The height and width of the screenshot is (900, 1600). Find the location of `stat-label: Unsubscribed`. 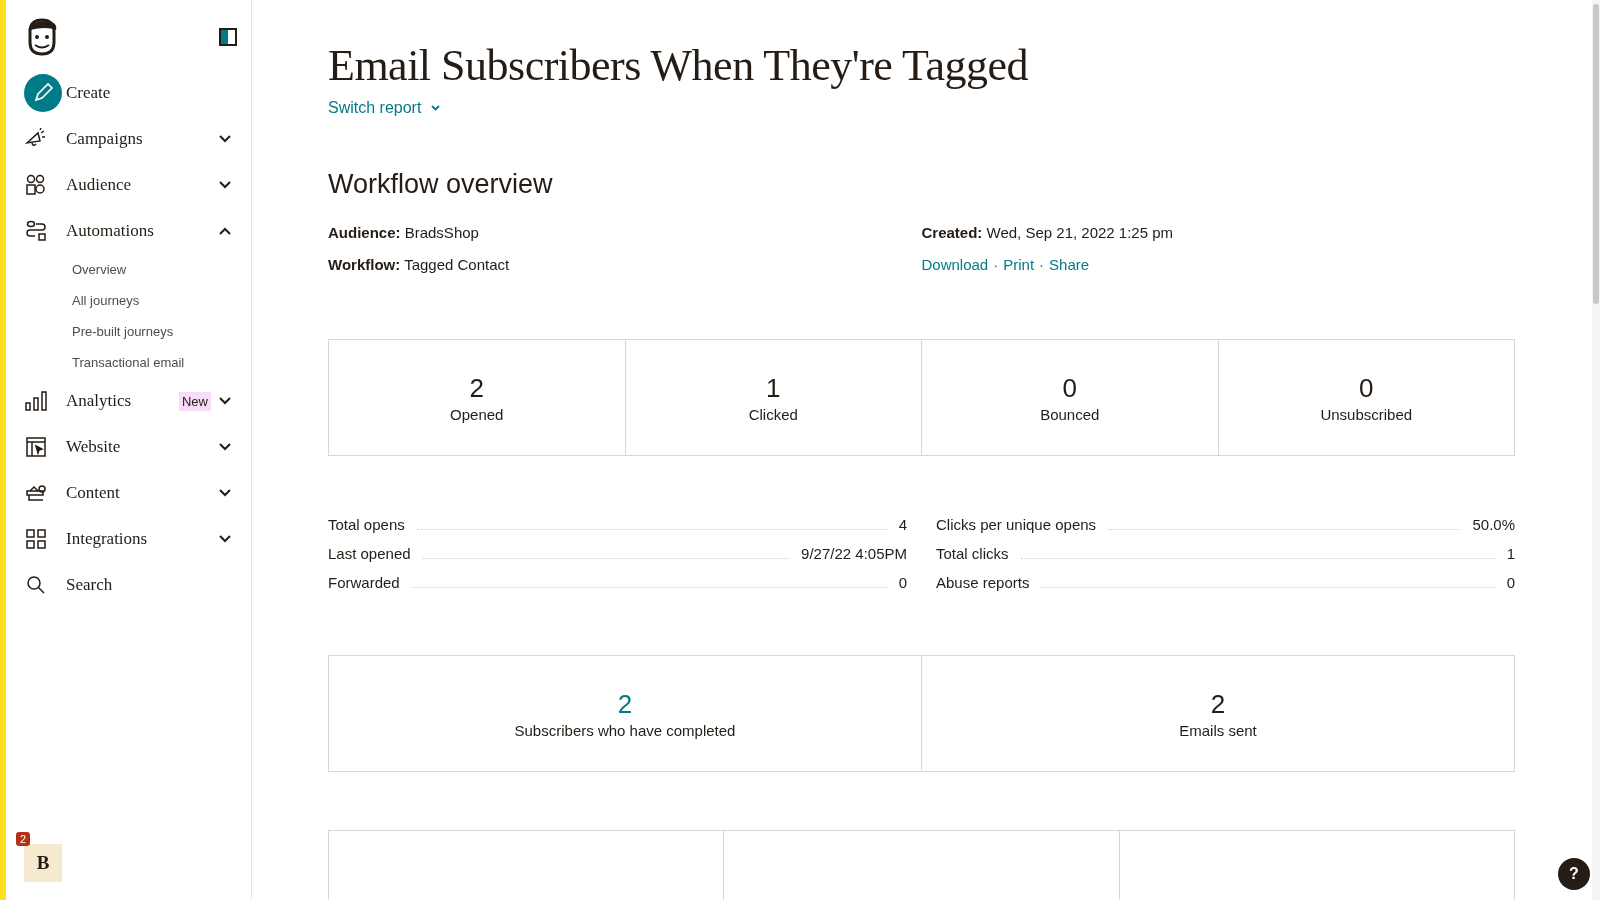

stat-label: Unsubscribed is located at coordinates (1366, 414).